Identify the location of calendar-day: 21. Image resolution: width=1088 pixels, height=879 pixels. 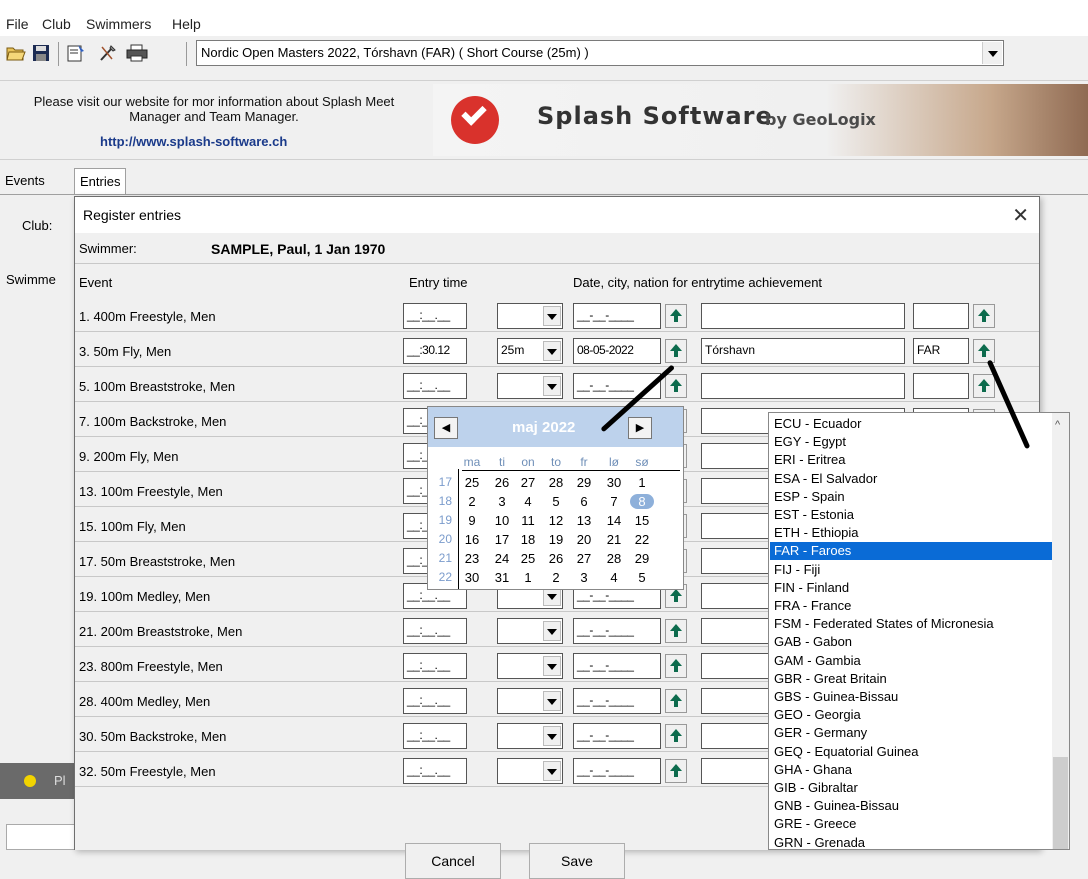
(614, 539).